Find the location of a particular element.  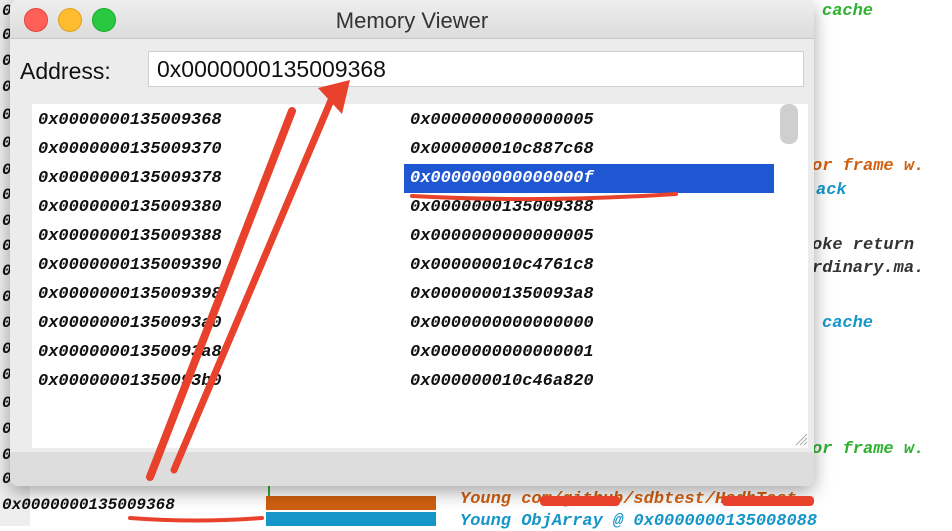

memory-row: 0x0000000135009368 0x0000000000000005 is located at coordinates (420, 120).